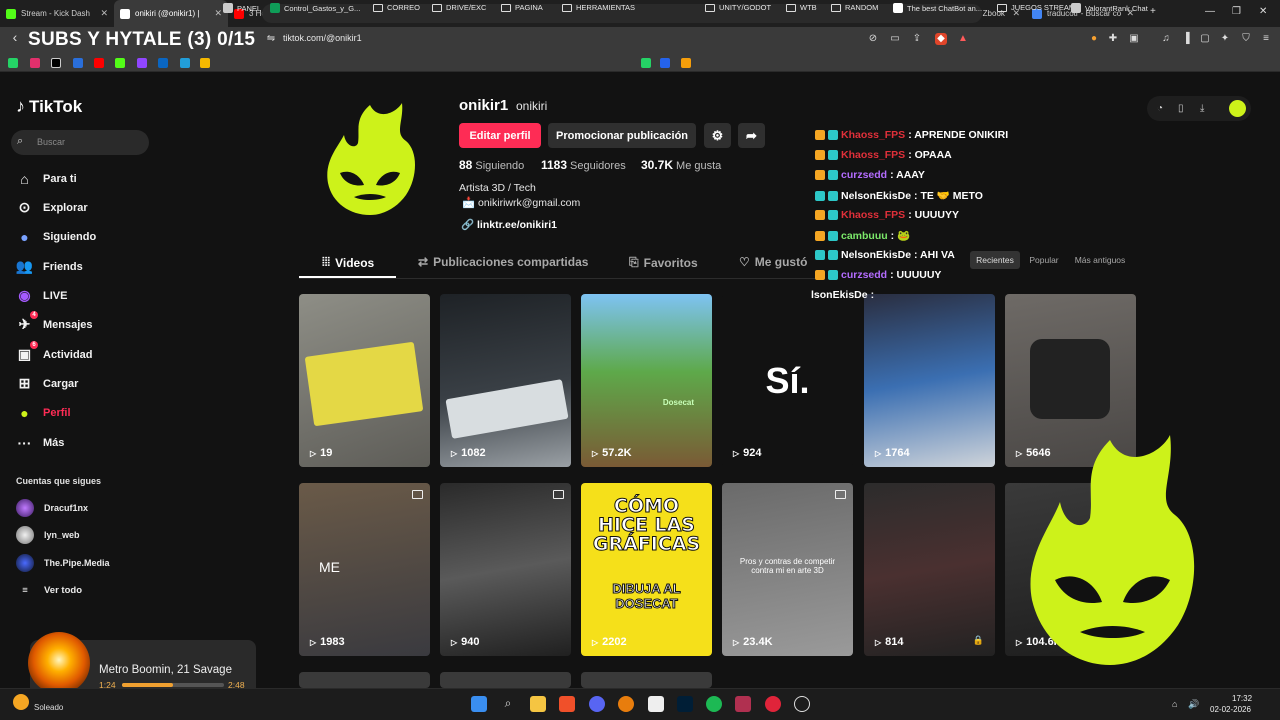 The image size is (1280, 720). I want to click on share-profile-icon: ➦, so click(751, 135).